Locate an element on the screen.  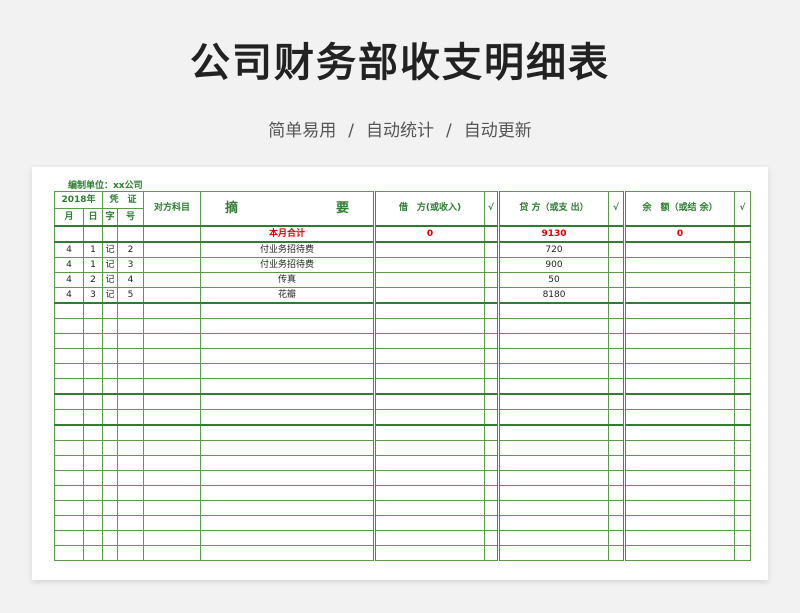
cell-summary: 传真 is located at coordinates (287, 280).